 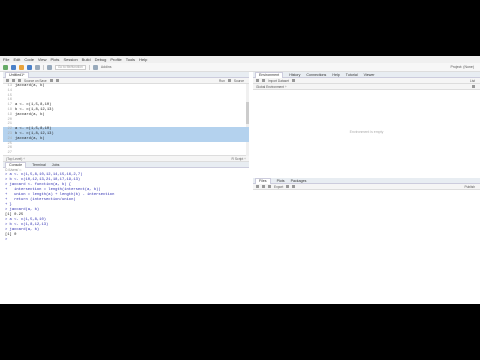 I want to click on menu-item-file: File, so click(x=6, y=59).